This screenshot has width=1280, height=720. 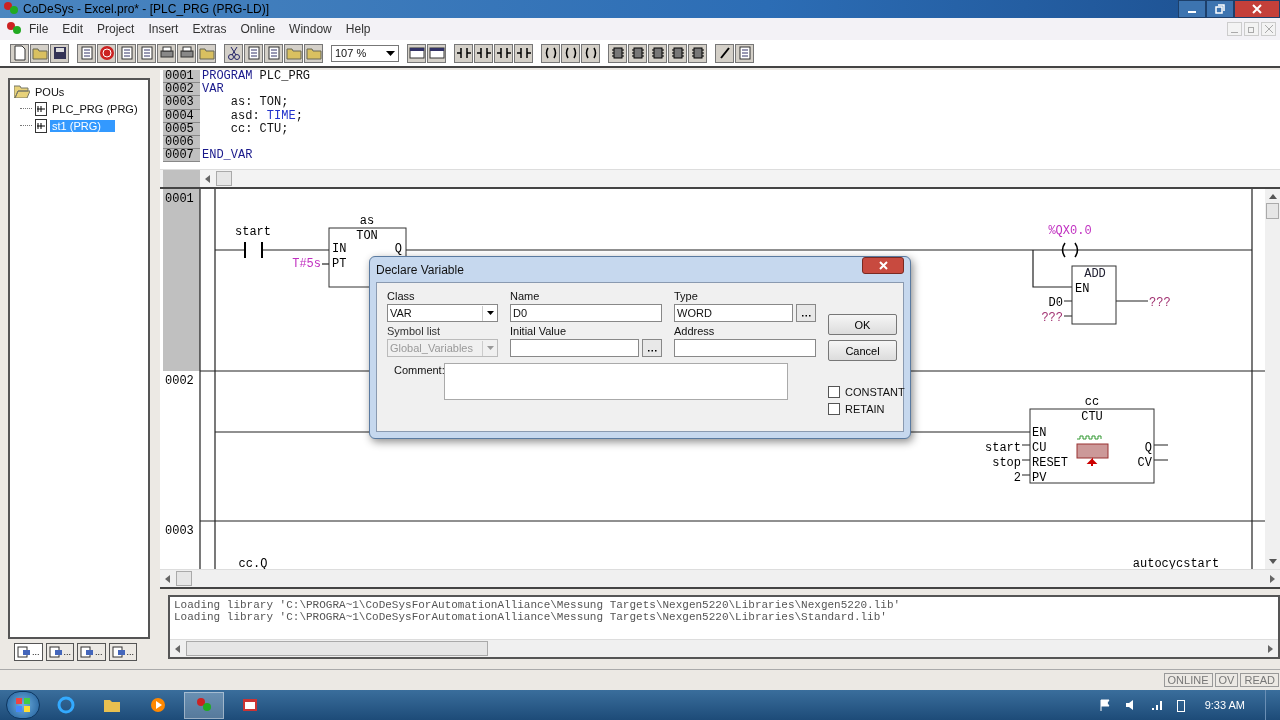 What do you see at coordinates (256, 76) in the screenshot?
I see `code-line: PROGRAM PLC_PRG` at bounding box center [256, 76].